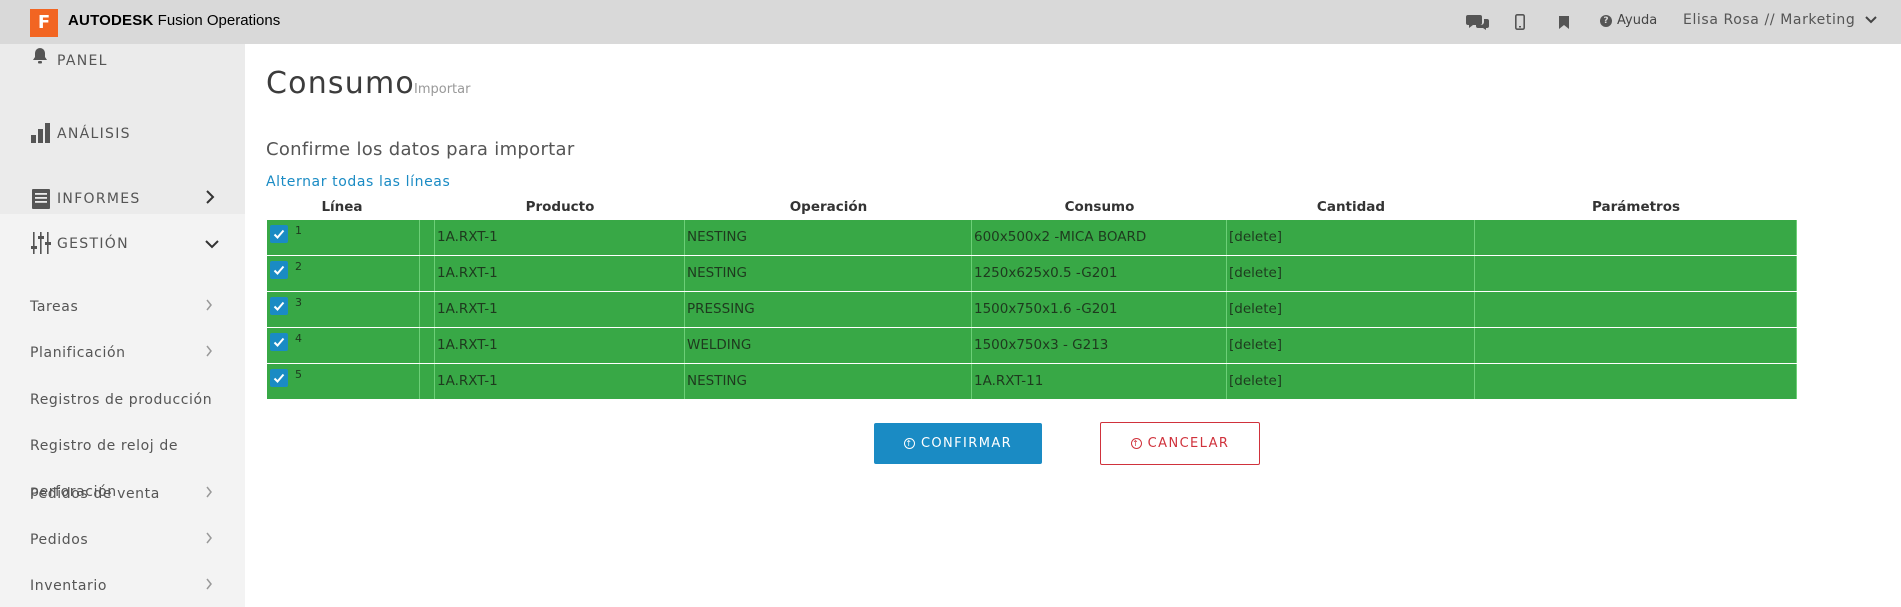 Image resolution: width=1901 pixels, height=607 pixels. Describe the element at coordinates (1099, 237) in the screenshot. I see `cell-consumo: 600x500x2 -MICA BOARD` at that location.